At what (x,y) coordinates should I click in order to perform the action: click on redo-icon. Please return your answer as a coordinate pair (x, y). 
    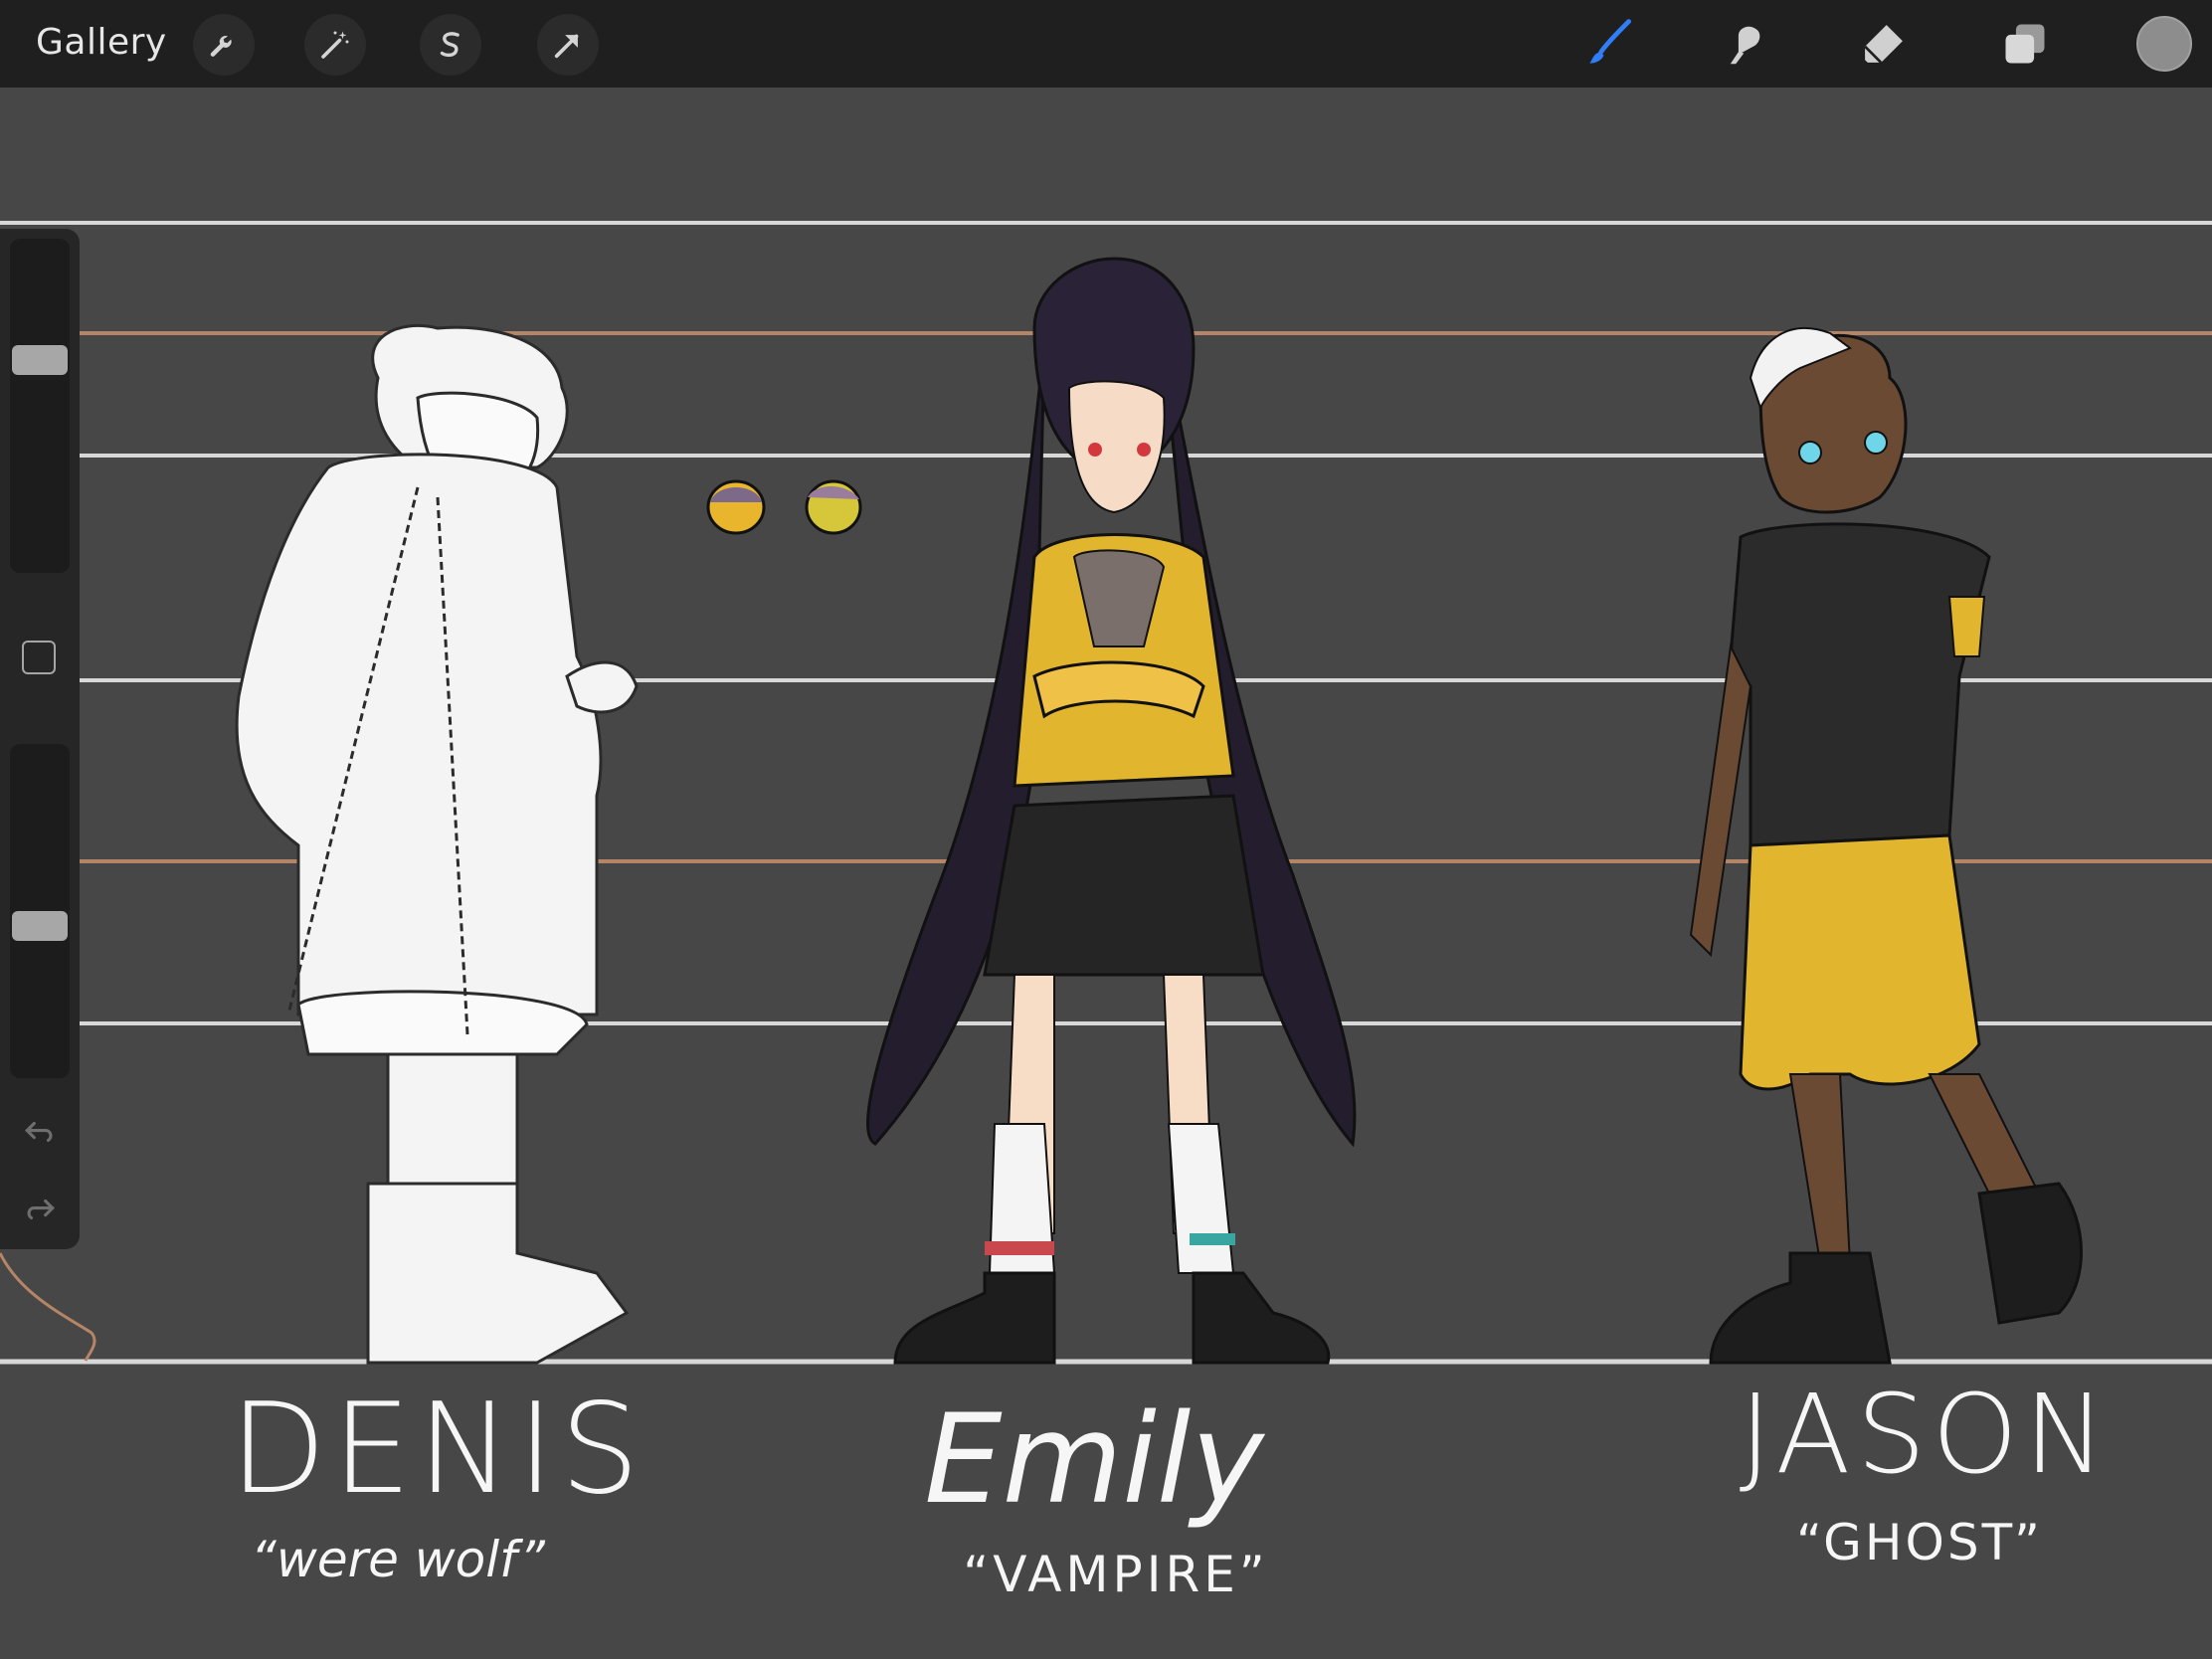
    Looking at the image, I should click on (41, 1209).